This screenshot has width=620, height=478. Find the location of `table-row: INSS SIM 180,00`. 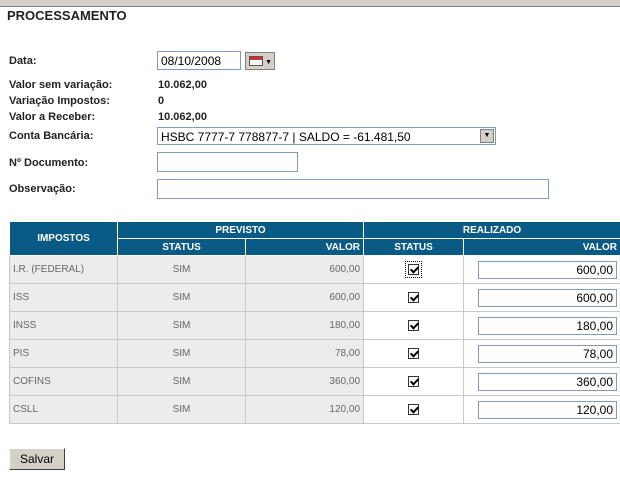

table-row: INSS SIM 180,00 is located at coordinates (314, 325).